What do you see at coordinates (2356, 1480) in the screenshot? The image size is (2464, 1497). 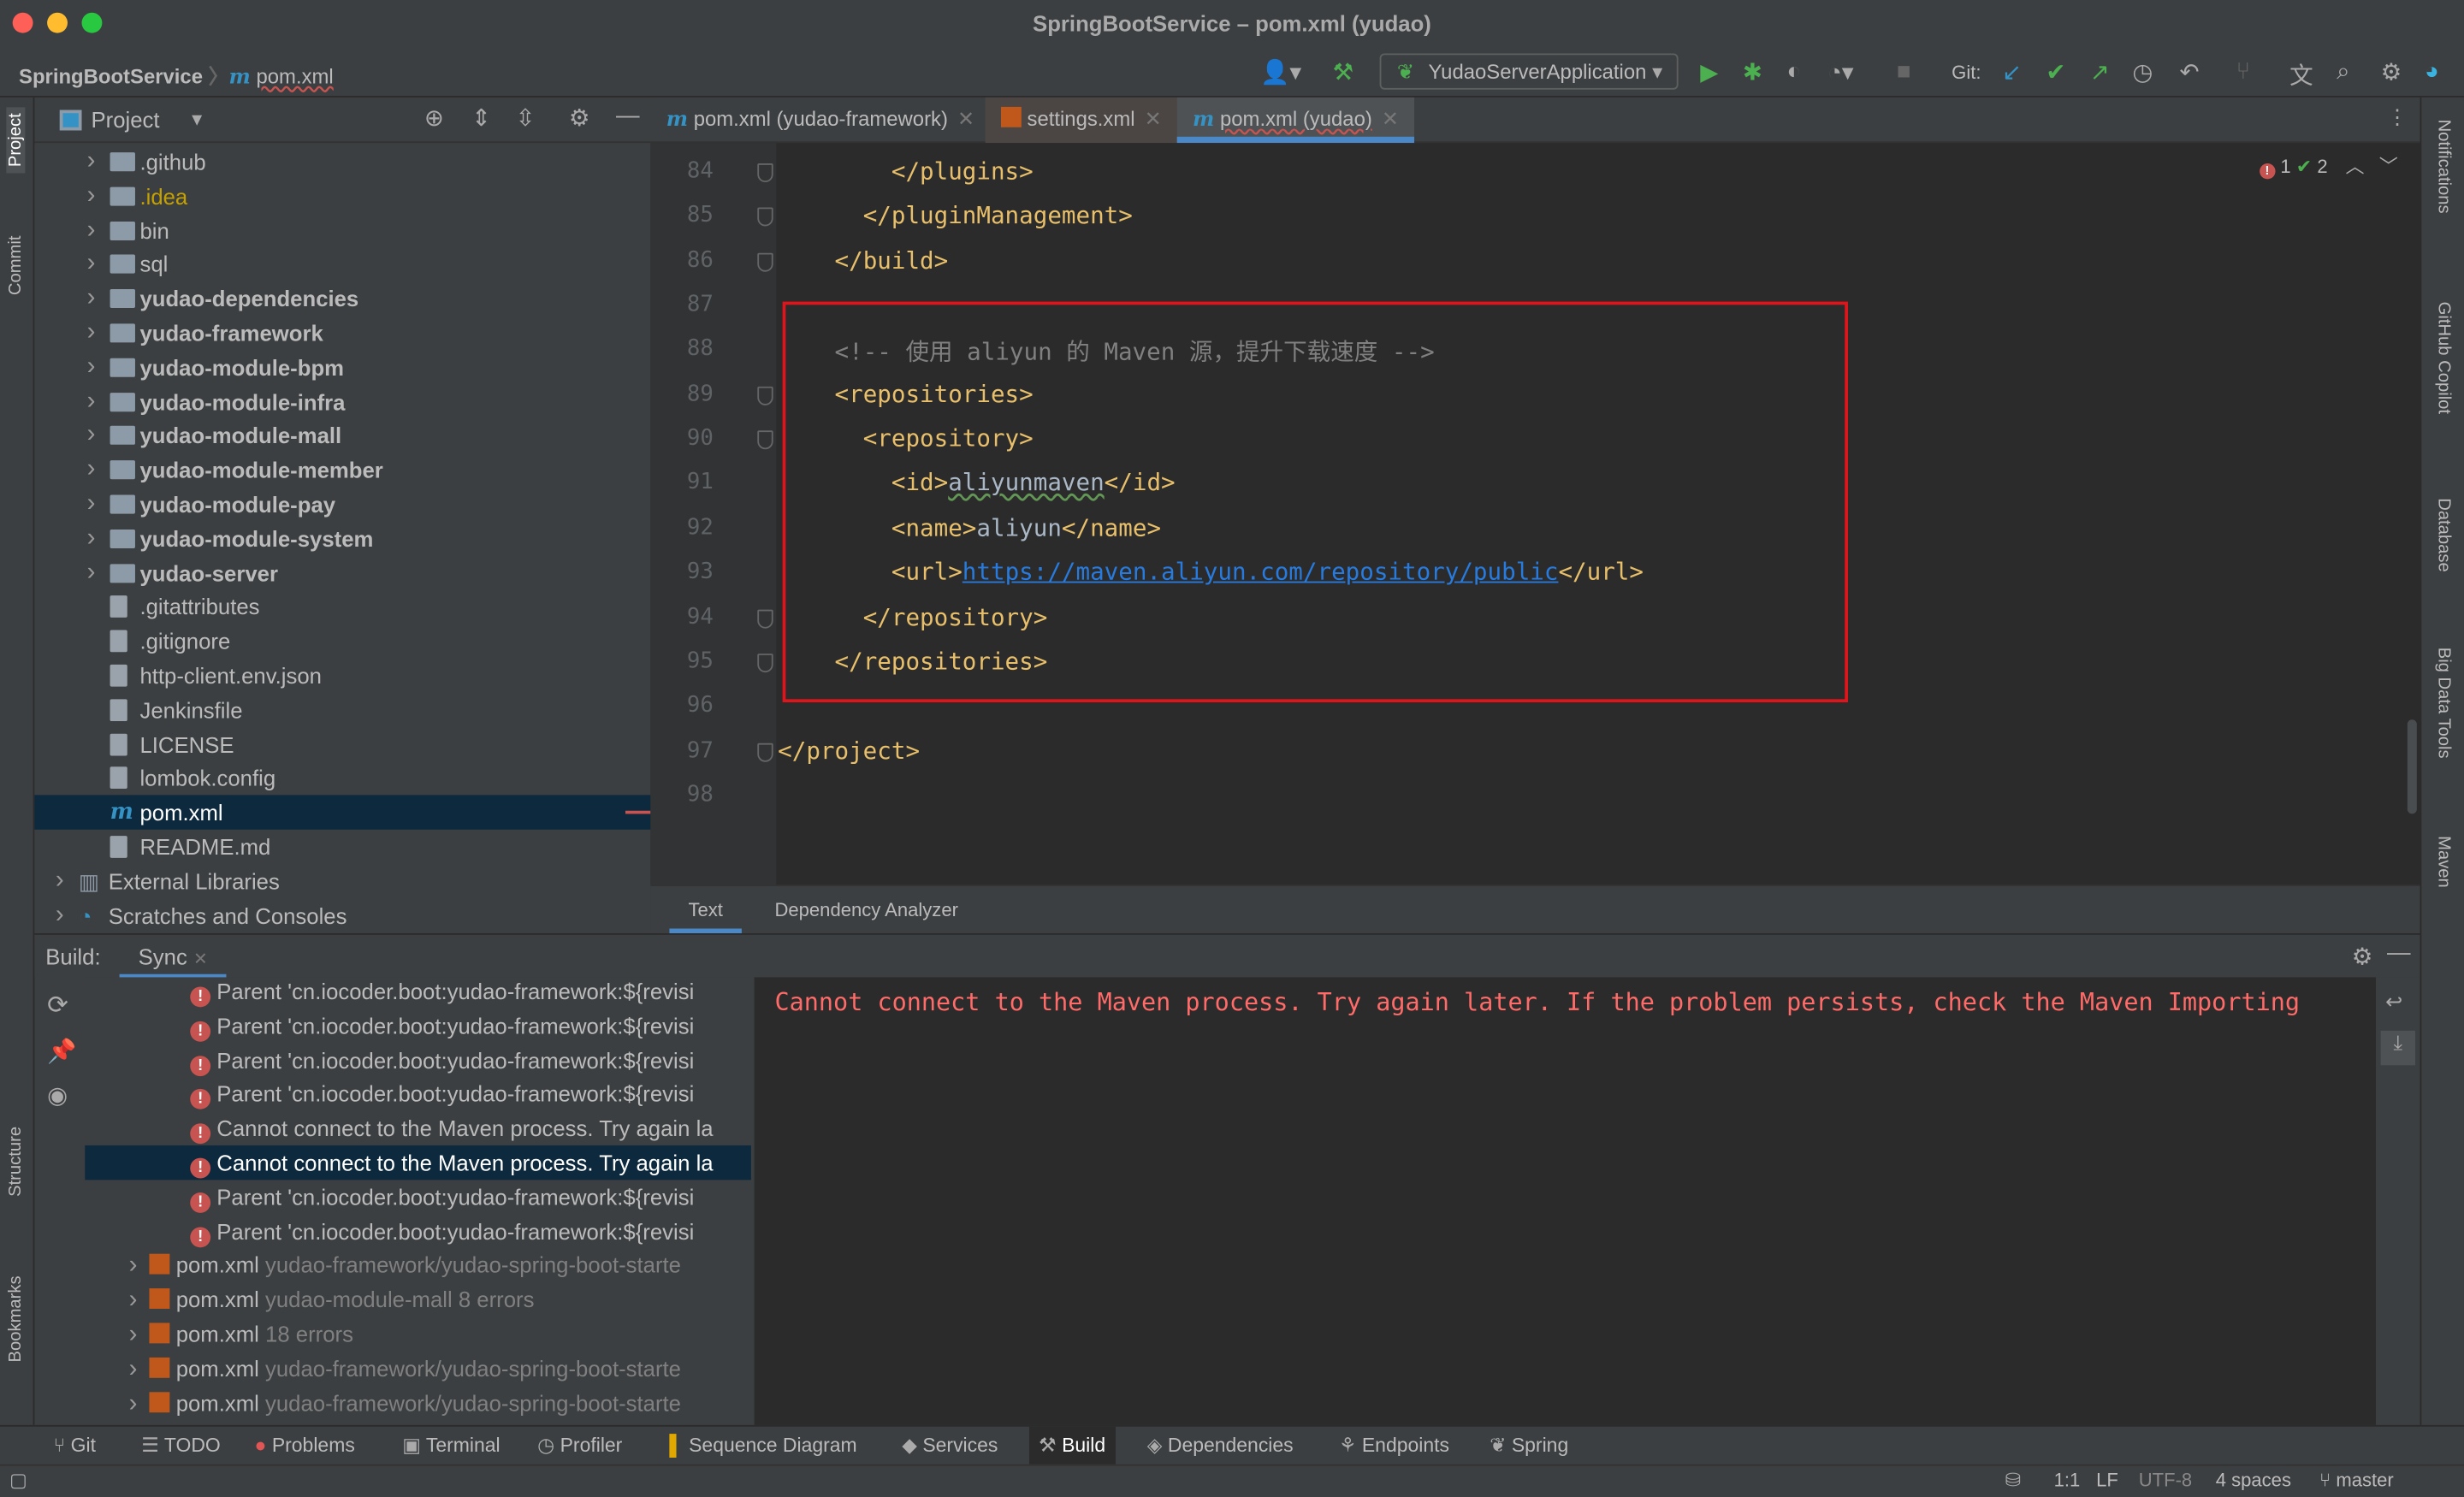 I see `git-branch: ⑂ master` at bounding box center [2356, 1480].